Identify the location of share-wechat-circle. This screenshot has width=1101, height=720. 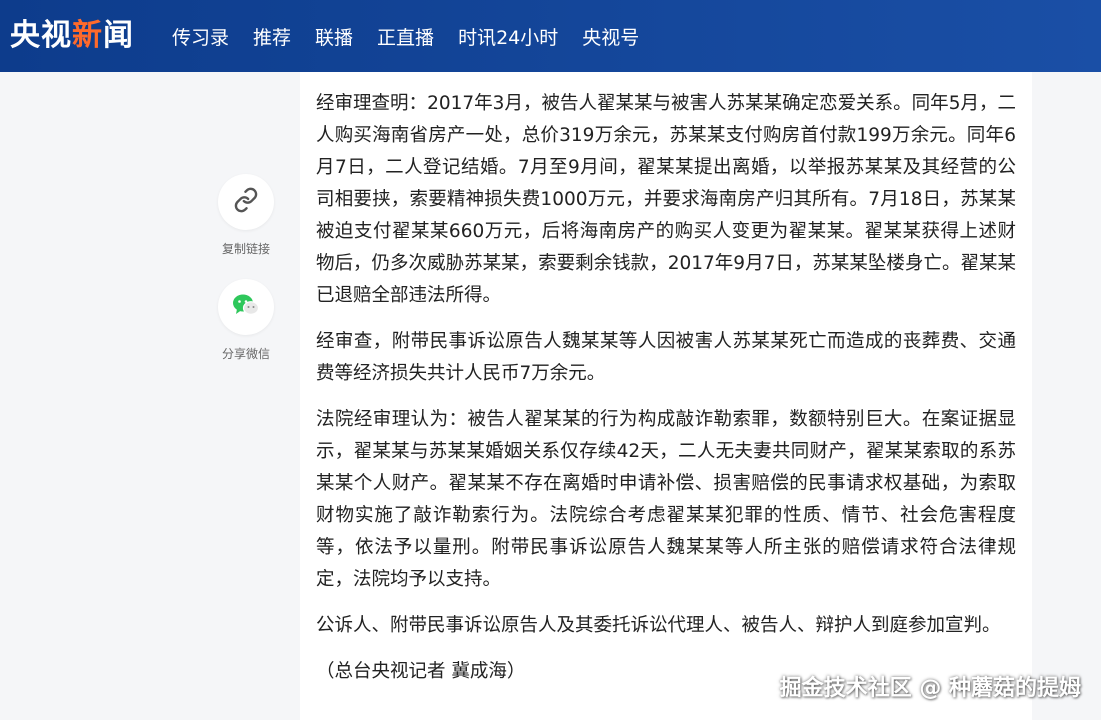
(246, 307).